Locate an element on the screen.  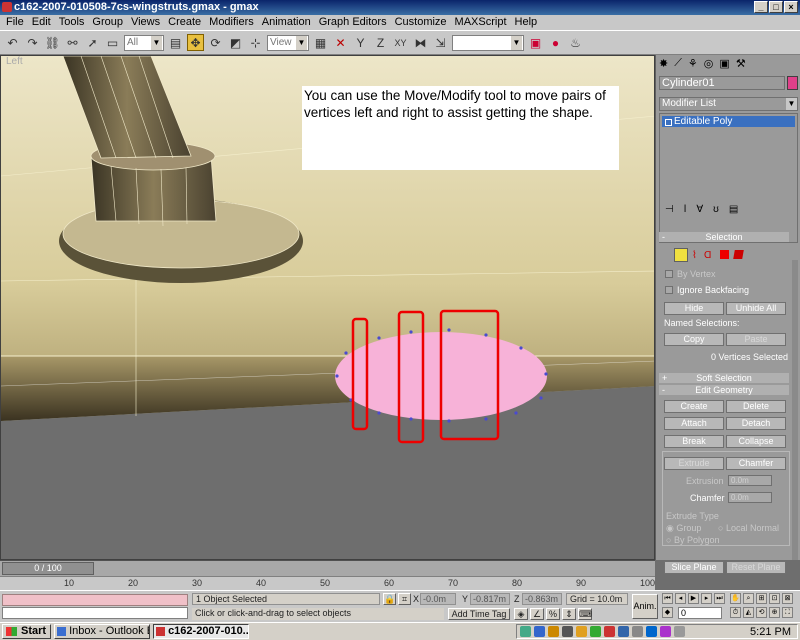
viewport-label: Left is located at coordinates (14, 61).